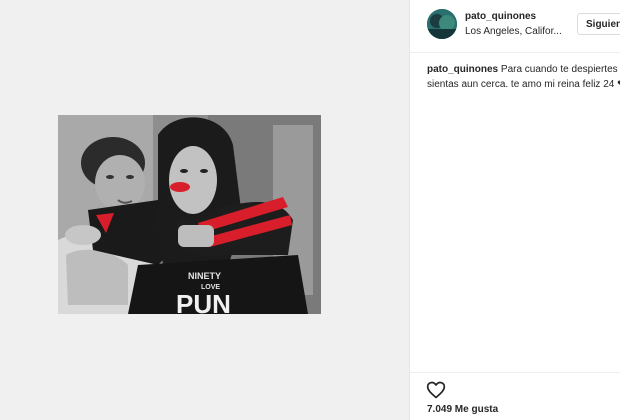 The image size is (620, 420). I want to click on following-button: Siguiendo, so click(598, 24).